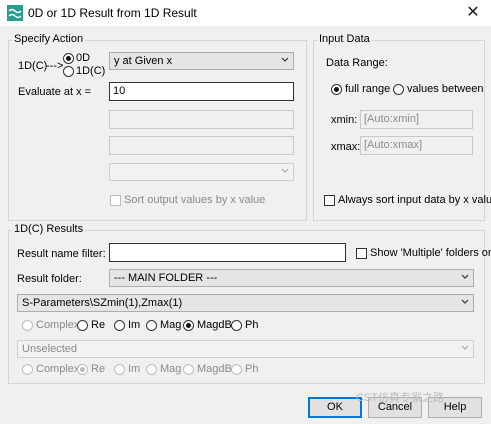  I want to click on radio-mag, so click(151, 325).